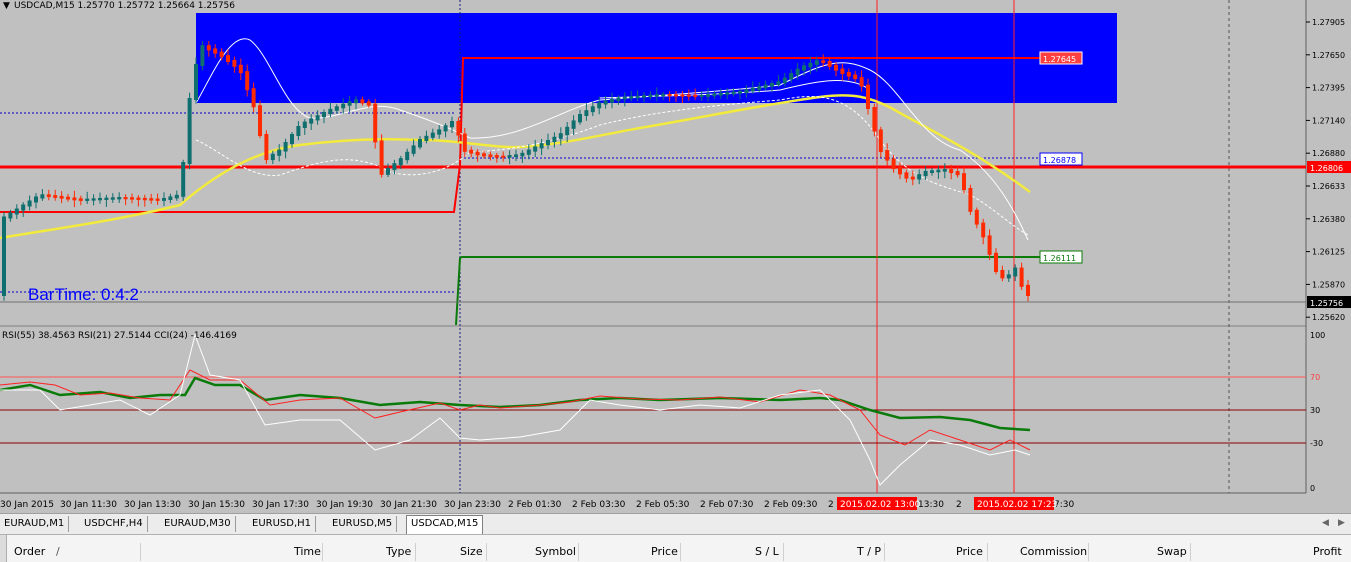 The width and height of the screenshot is (1351, 562). Describe the element at coordinates (1015, 503) in the screenshot. I see `crosshair-label-2: 2015.02.02 17:23` at that location.